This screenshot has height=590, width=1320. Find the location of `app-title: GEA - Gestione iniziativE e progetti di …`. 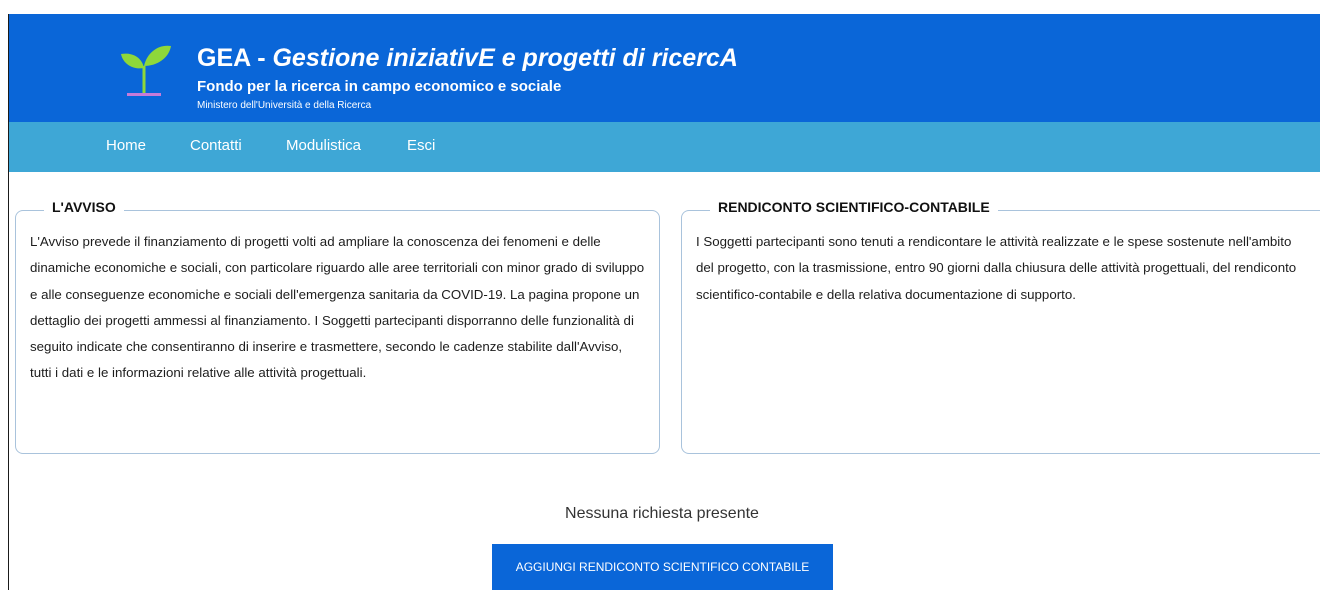

app-title: GEA - Gestione iniziativE e progetti di … is located at coordinates (467, 58).